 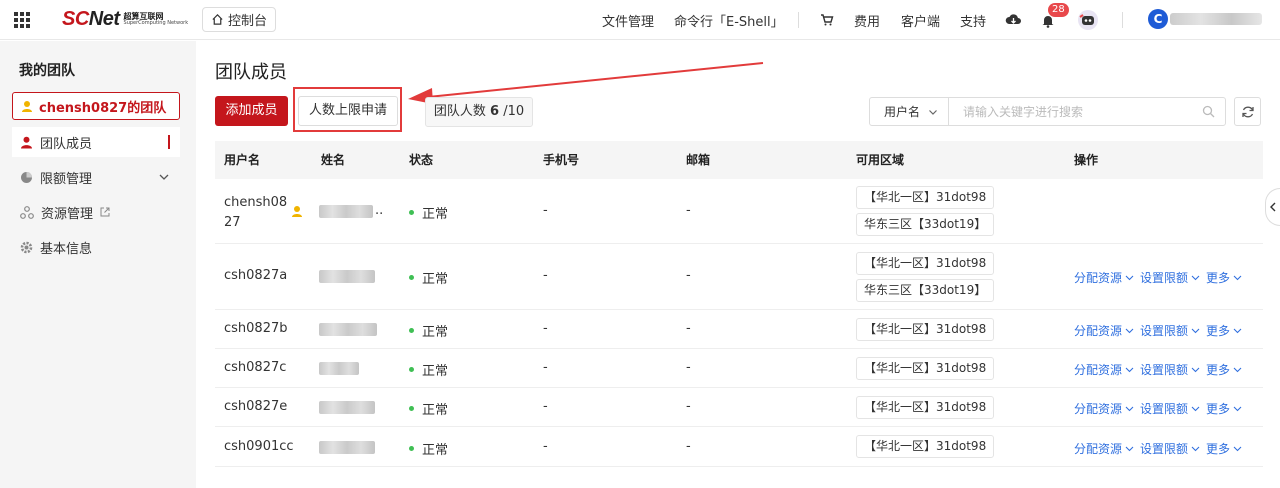 What do you see at coordinates (333, 160) in the screenshot?
I see `col-name: 姓名` at bounding box center [333, 160].